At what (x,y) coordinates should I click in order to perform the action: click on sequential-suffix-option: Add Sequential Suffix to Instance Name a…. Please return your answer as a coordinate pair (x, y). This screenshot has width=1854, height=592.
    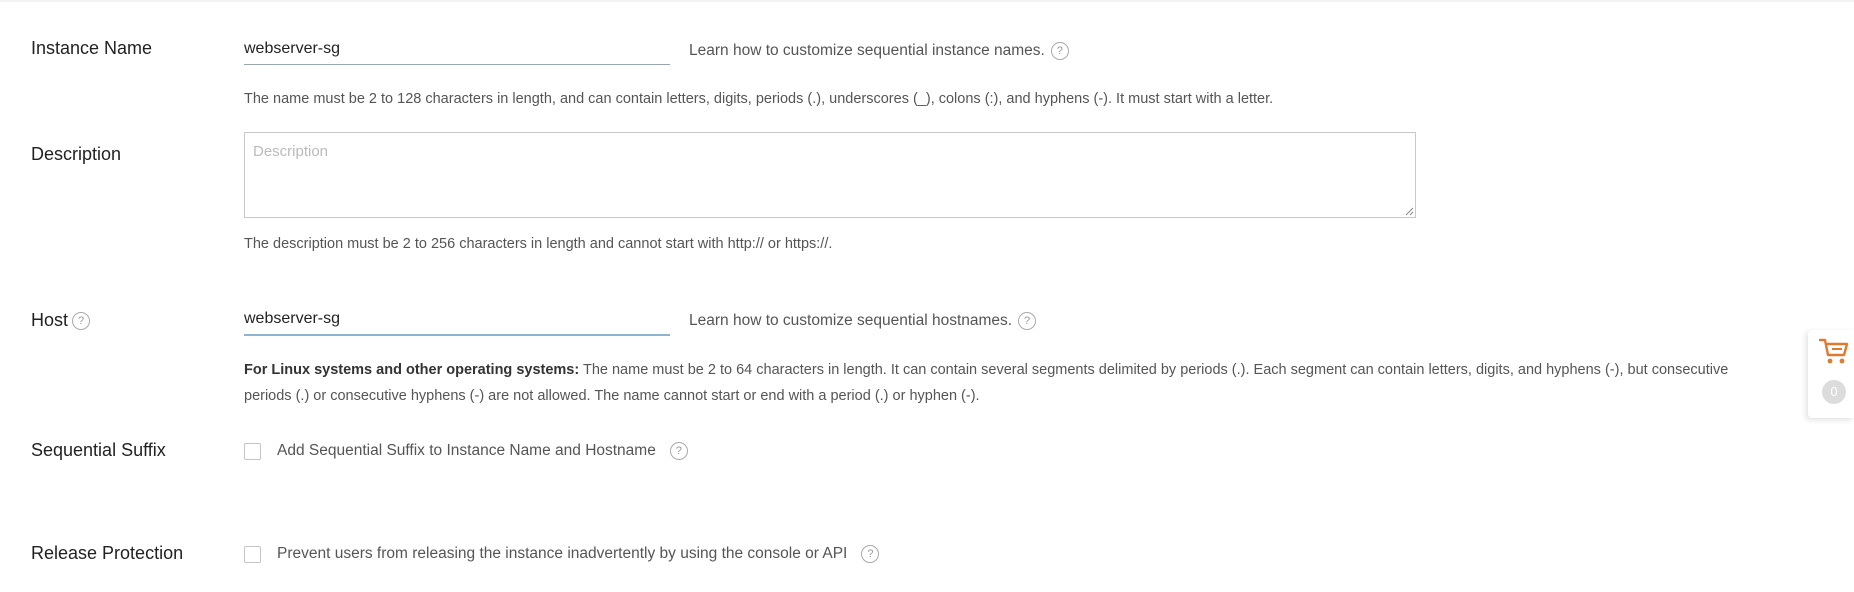
    Looking at the image, I should click on (482, 451).